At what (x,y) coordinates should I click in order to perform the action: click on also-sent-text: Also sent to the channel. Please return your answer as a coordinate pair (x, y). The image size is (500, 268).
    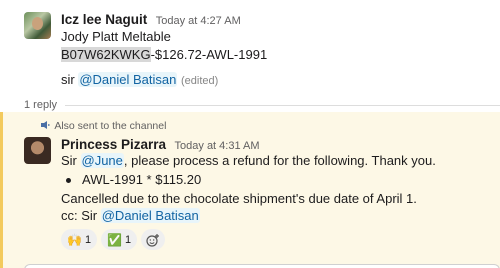
    Looking at the image, I should click on (110, 126).